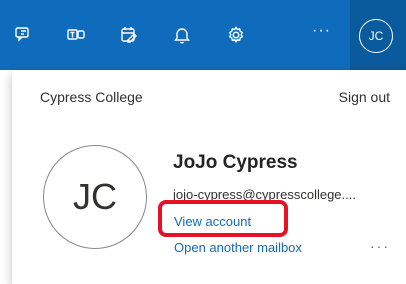 This screenshot has width=406, height=284. Describe the element at coordinates (364, 97) in the screenshot. I see `sign-out-link: Sign out` at that location.